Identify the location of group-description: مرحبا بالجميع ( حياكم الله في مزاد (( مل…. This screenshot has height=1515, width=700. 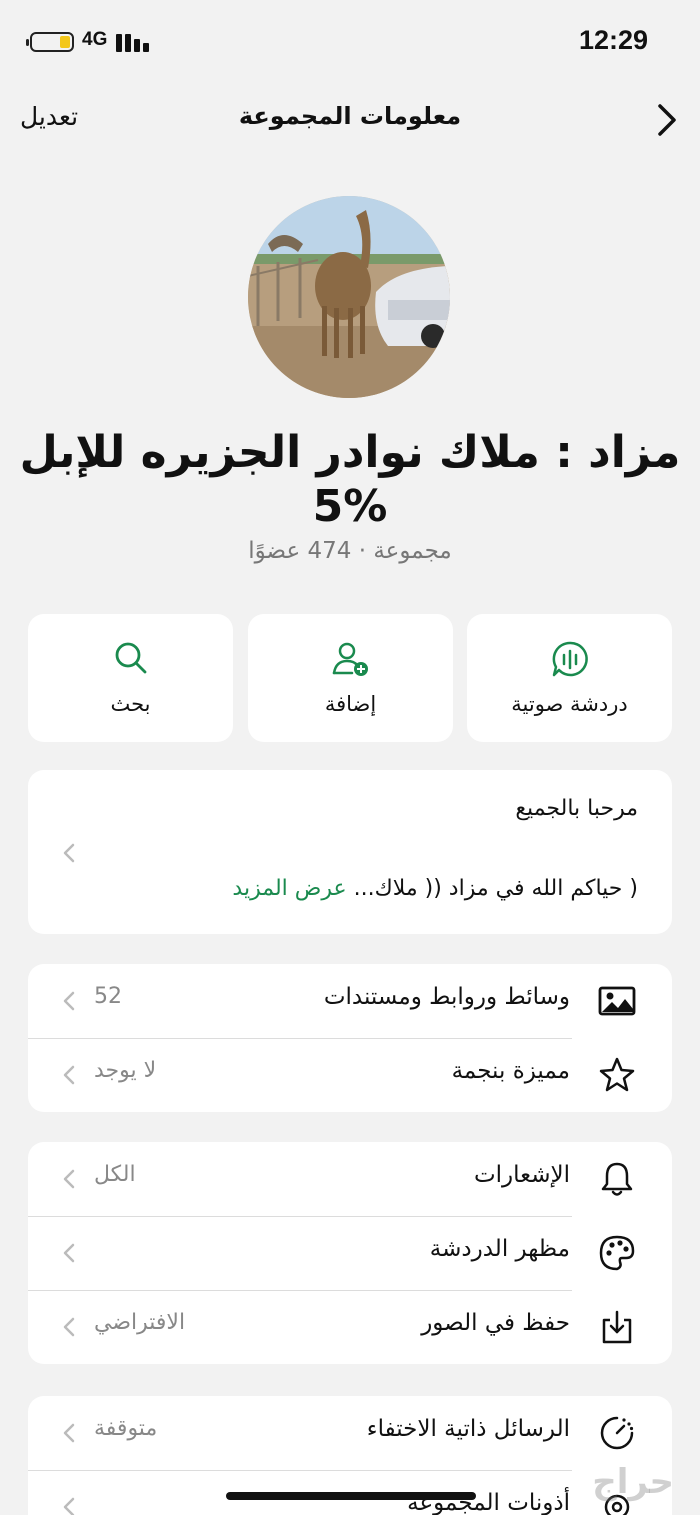
(350, 852).